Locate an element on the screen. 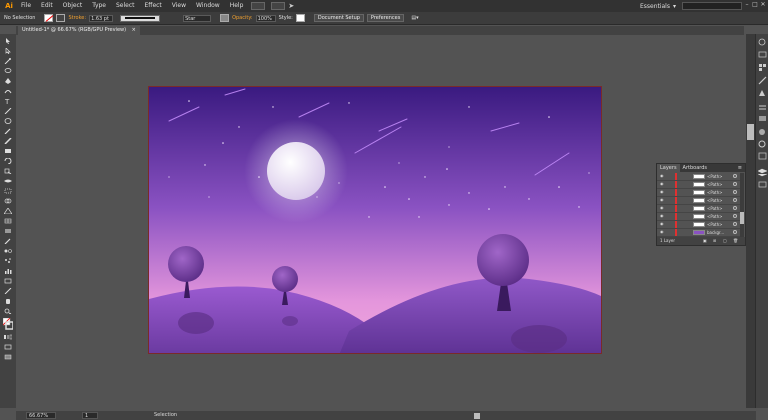 The image size is (768, 420). opacity-field: 100% is located at coordinates (265, 18).